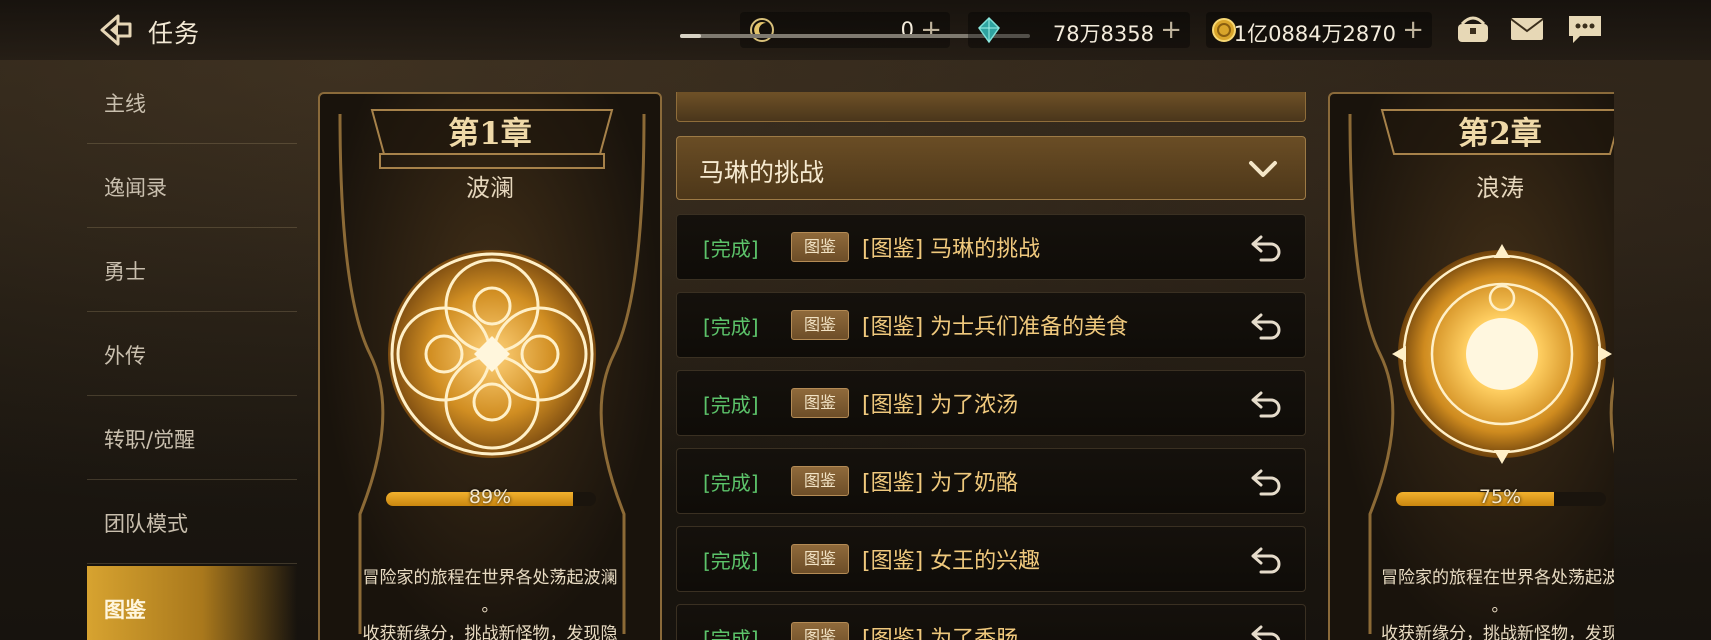 The width and height of the screenshot is (1711, 640). I want to click on quest-row: [完成] 图鉴 [图鉴] 为了浓汤, so click(991, 403).